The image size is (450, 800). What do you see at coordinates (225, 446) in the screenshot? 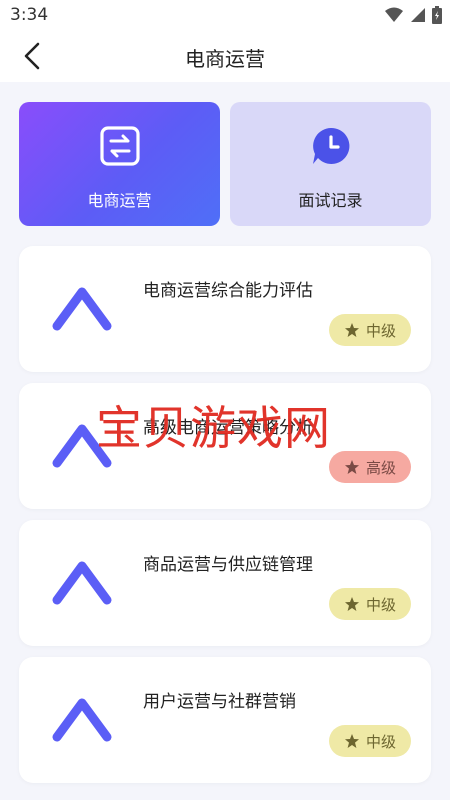
I see `interview-card: 高级电商运营策略分析 高级` at bounding box center [225, 446].